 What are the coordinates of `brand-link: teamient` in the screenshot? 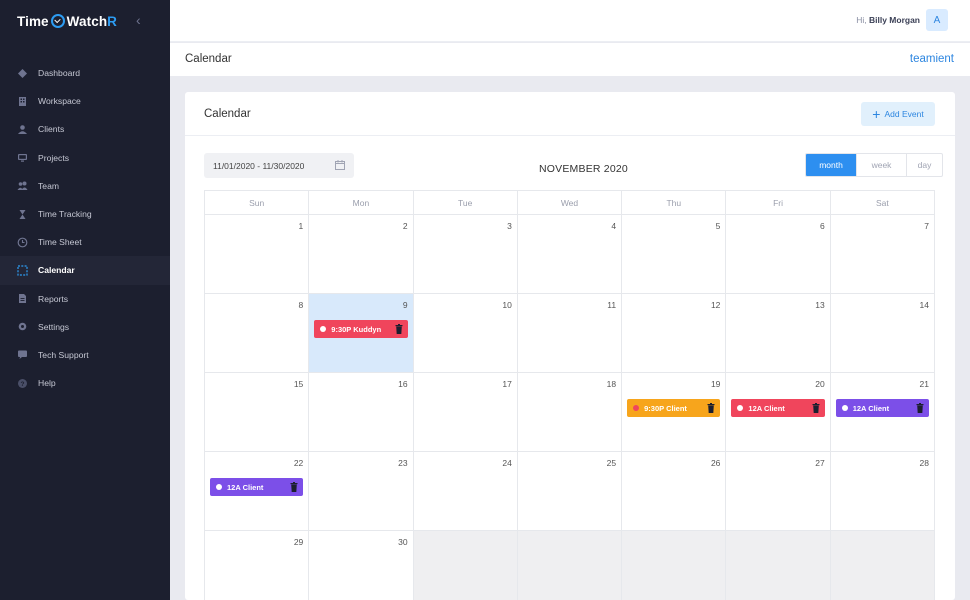 It's located at (932, 59).